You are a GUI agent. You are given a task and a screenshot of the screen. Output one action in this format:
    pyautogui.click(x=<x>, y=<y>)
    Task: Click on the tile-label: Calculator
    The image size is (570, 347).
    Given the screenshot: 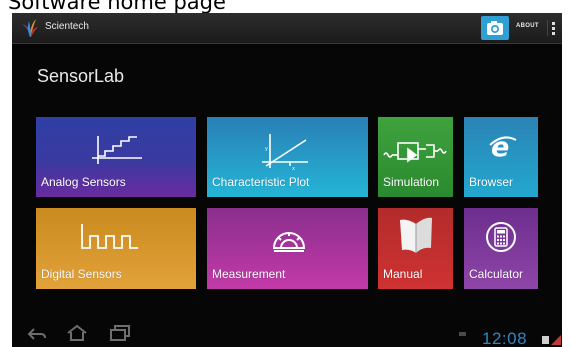 What is the action you would take?
    pyautogui.click(x=496, y=274)
    